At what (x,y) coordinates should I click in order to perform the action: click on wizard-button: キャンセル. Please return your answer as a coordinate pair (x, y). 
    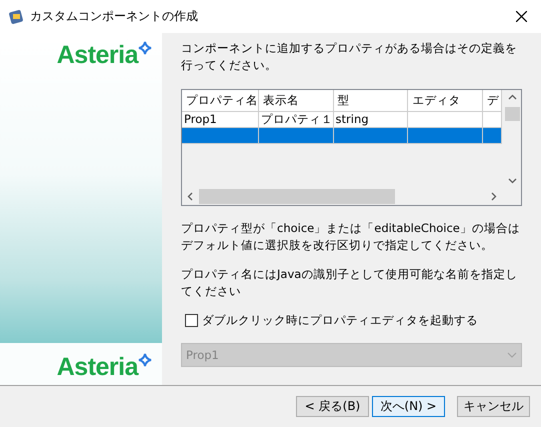
    Looking at the image, I should click on (493, 406).